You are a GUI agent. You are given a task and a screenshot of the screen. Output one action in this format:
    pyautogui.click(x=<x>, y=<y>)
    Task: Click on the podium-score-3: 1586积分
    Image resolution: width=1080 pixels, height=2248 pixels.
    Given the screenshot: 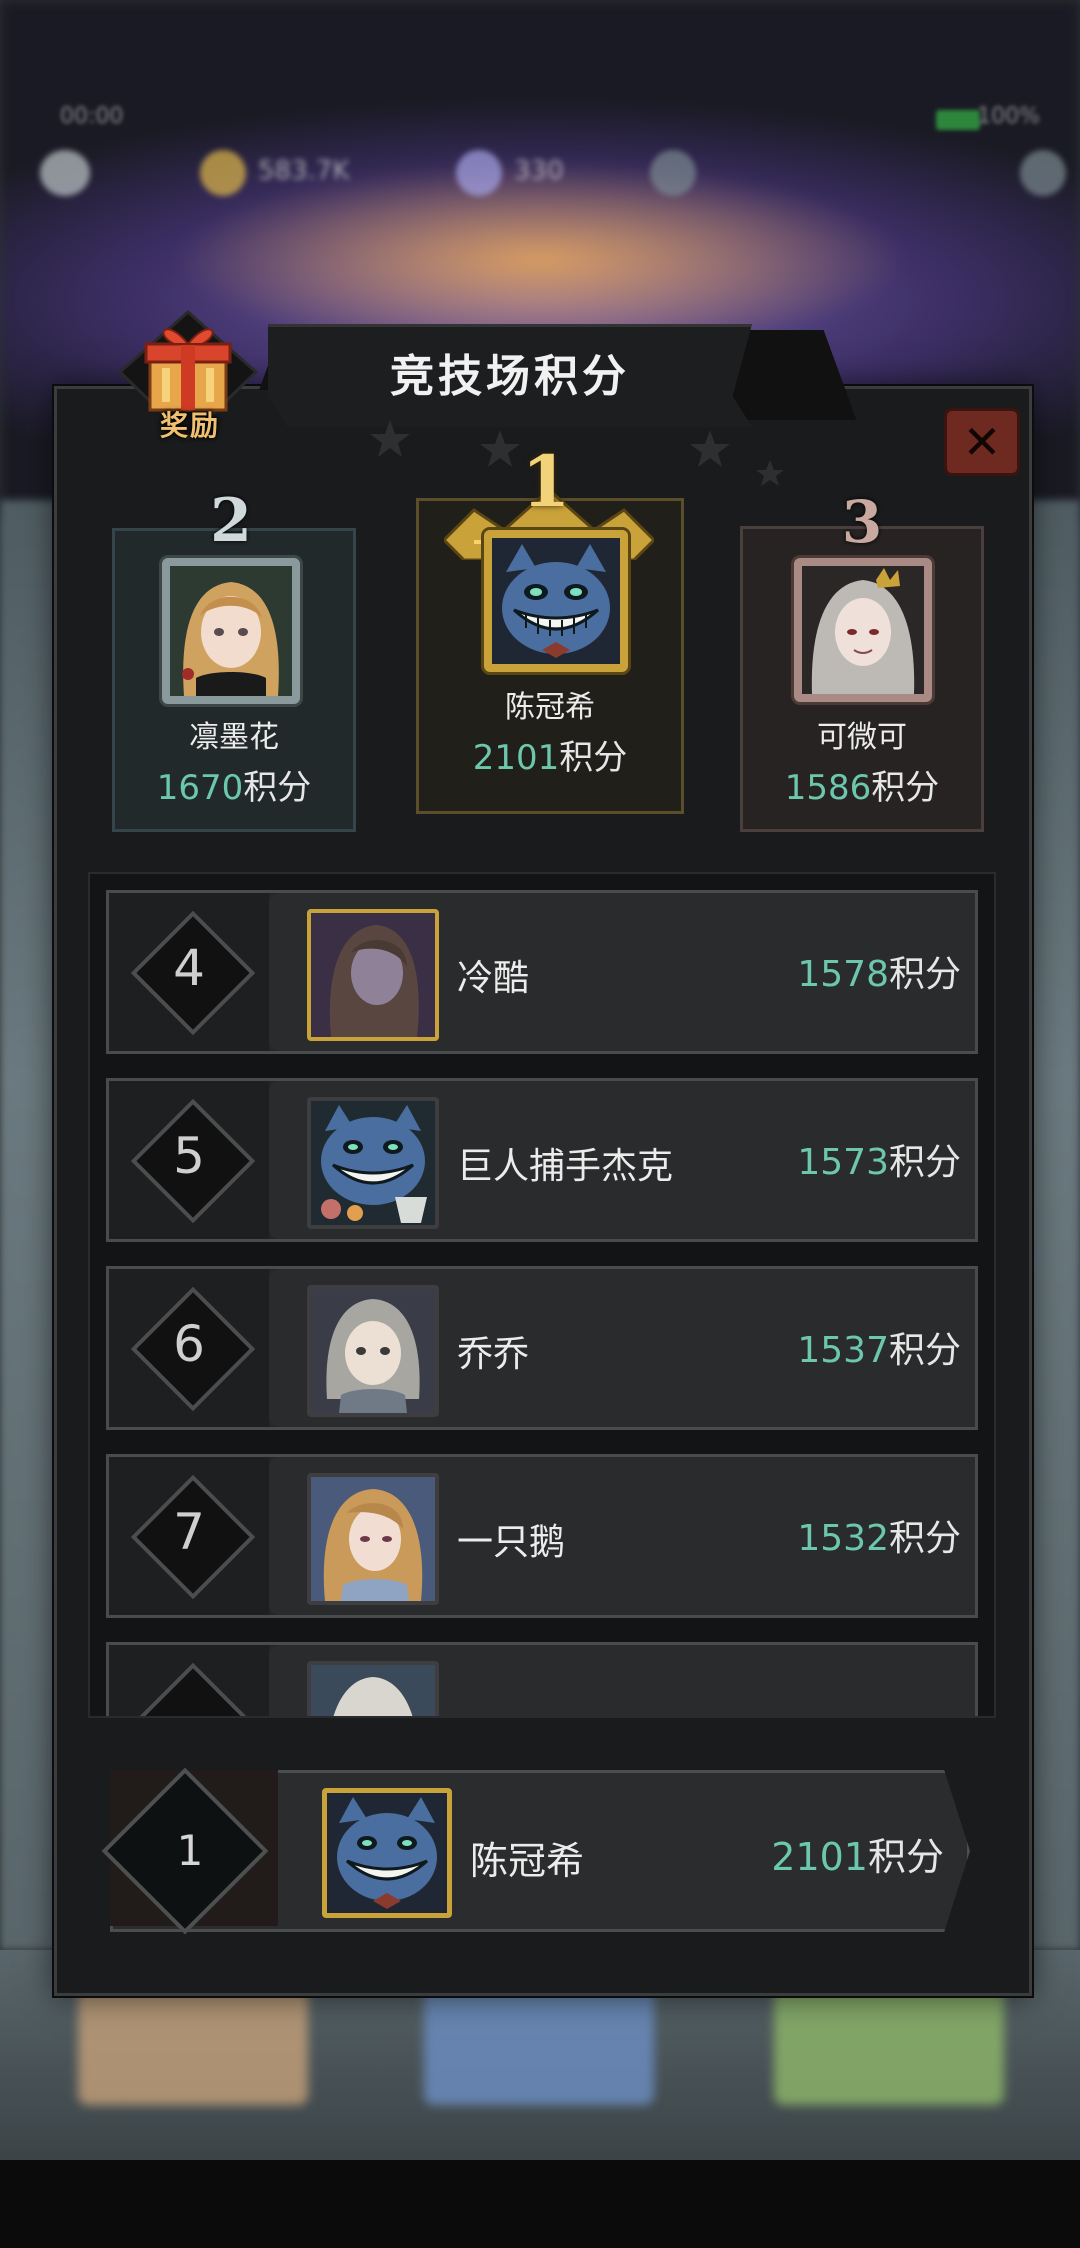 What is the action you would take?
    pyautogui.click(x=862, y=784)
    